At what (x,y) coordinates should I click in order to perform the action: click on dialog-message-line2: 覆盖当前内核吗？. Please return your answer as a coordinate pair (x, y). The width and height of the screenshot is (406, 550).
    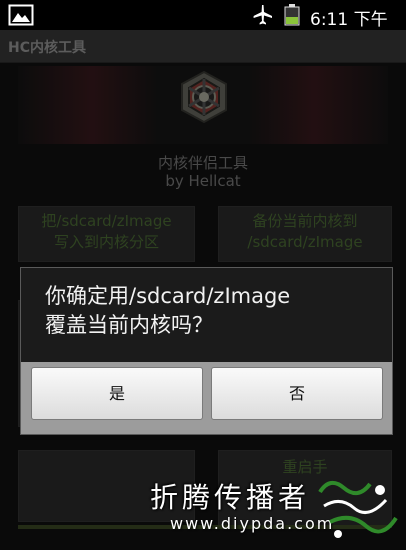
    Looking at the image, I should click on (129, 325).